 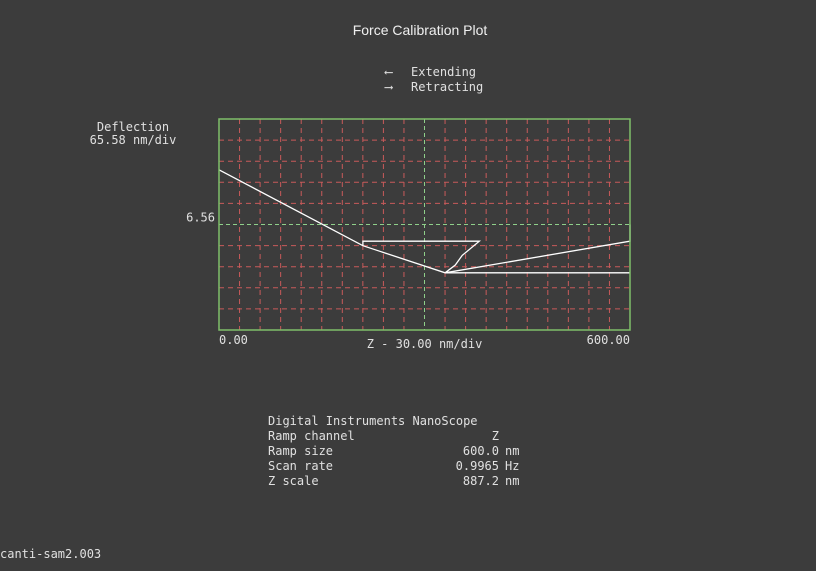 What do you see at coordinates (477, 466) in the screenshot?
I see `info-value: 0.9965` at bounding box center [477, 466].